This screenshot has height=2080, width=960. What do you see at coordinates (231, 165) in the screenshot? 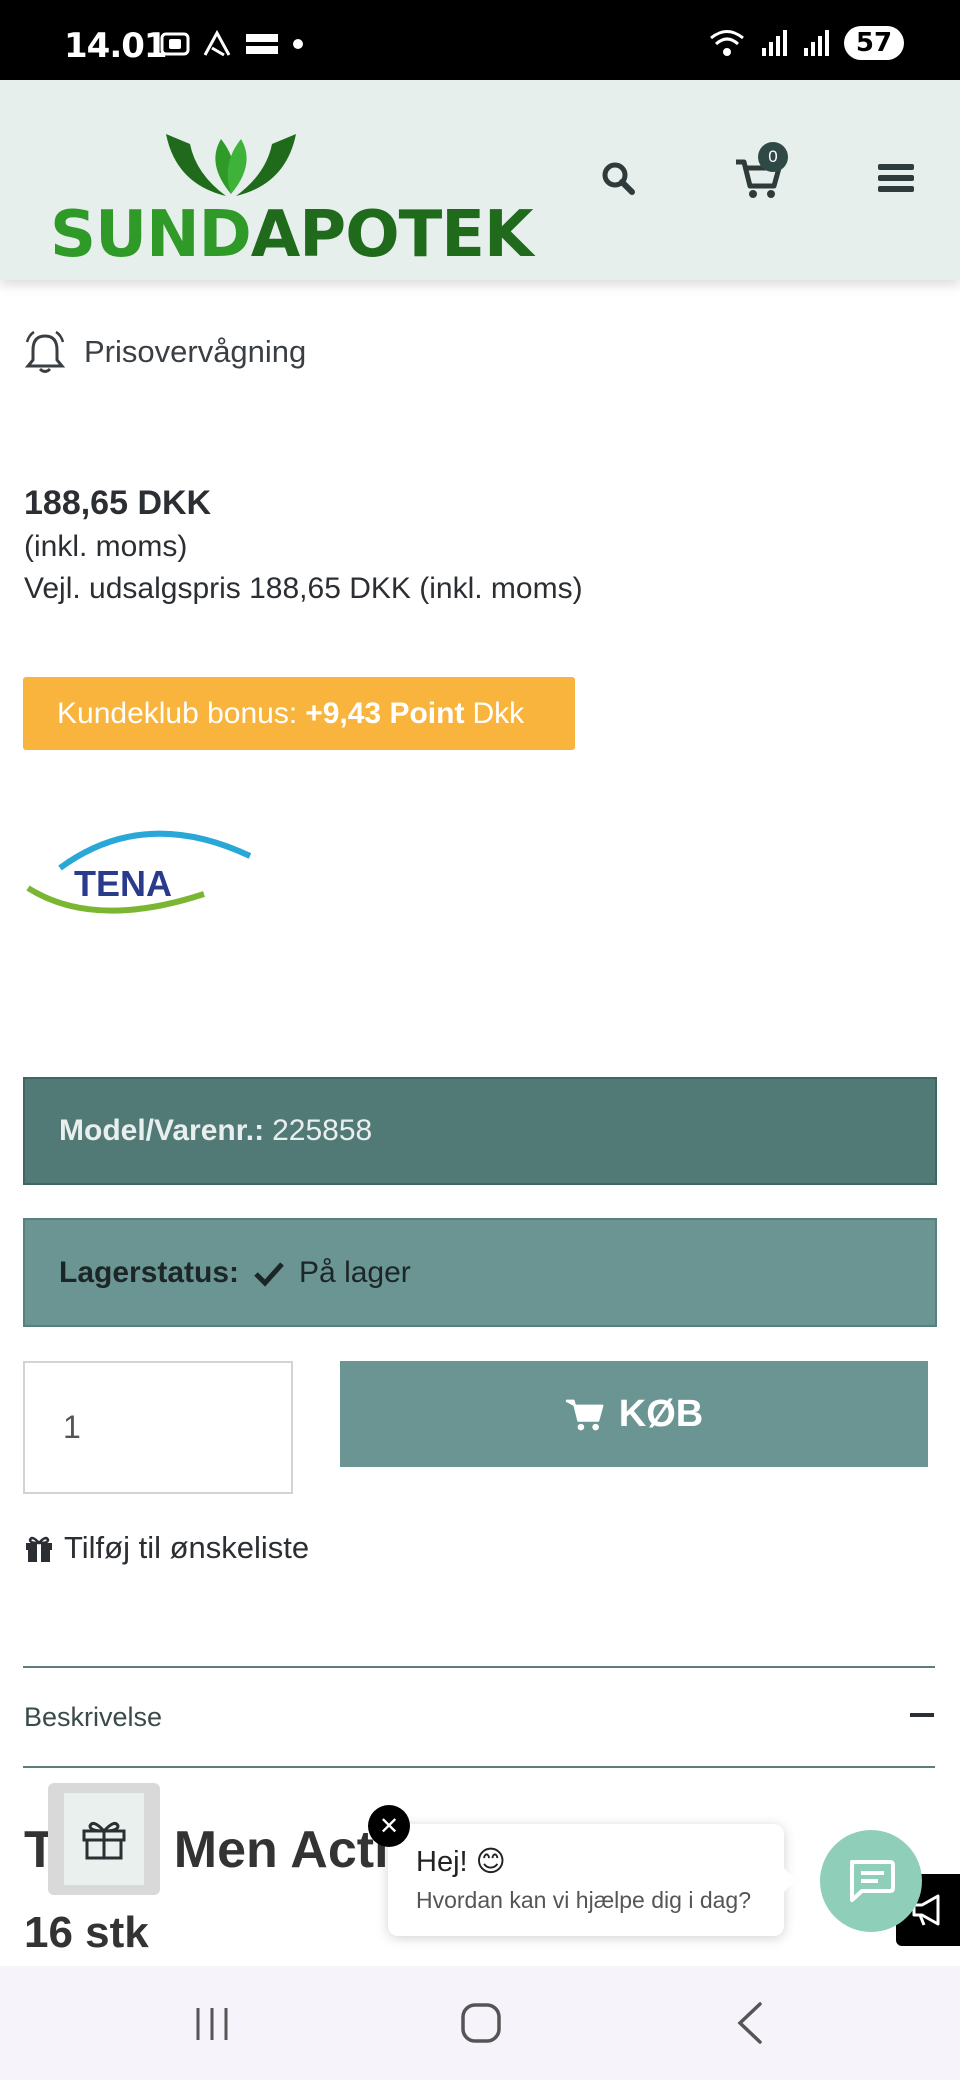
I see `hands-leaf-icon` at bounding box center [231, 165].